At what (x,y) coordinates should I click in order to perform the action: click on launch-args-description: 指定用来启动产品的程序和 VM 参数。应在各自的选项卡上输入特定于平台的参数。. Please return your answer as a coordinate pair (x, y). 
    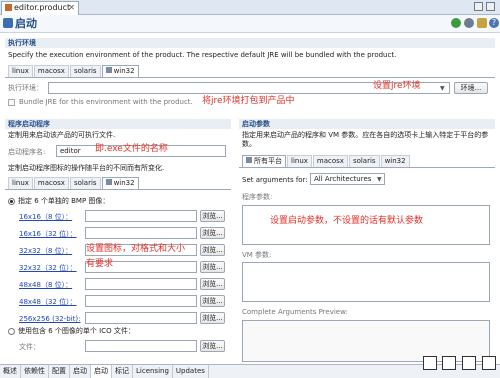
    Looking at the image, I should click on (365, 139).